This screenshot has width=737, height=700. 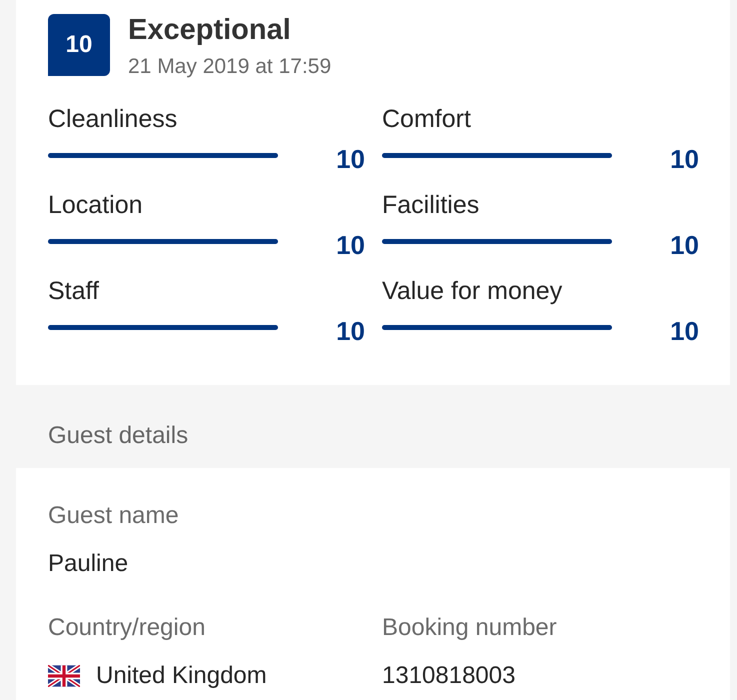 What do you see at coordinates (113, 120) in the screenshot?
I see `category-label: Cleanliness` at bounding box center [113, 120].